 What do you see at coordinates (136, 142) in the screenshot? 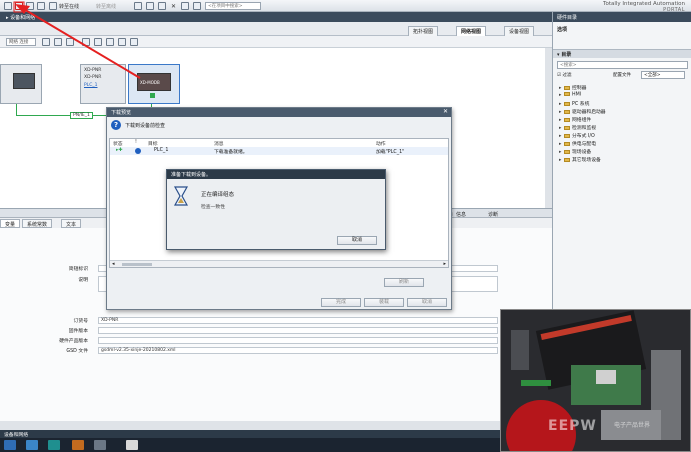
I see `col-alert: !` at bounding box center [136, 142].